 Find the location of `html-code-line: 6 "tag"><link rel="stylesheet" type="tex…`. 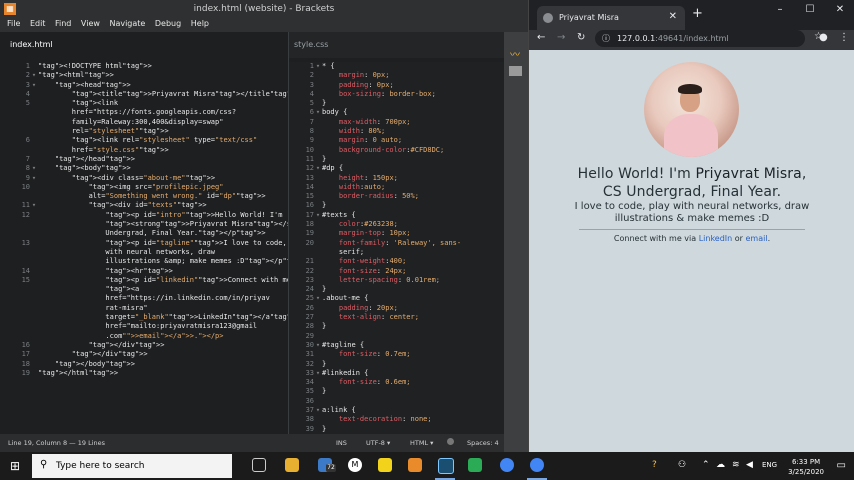

html-code-line: 6 "tag"><link rel="stylesheet" type="tex… is located at coordinates (144, 140).